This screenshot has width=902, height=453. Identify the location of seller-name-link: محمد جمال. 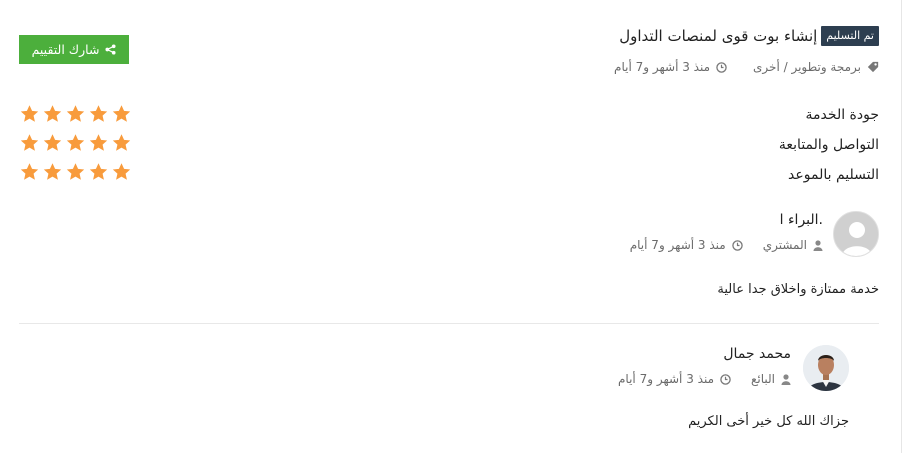
(757, 354).